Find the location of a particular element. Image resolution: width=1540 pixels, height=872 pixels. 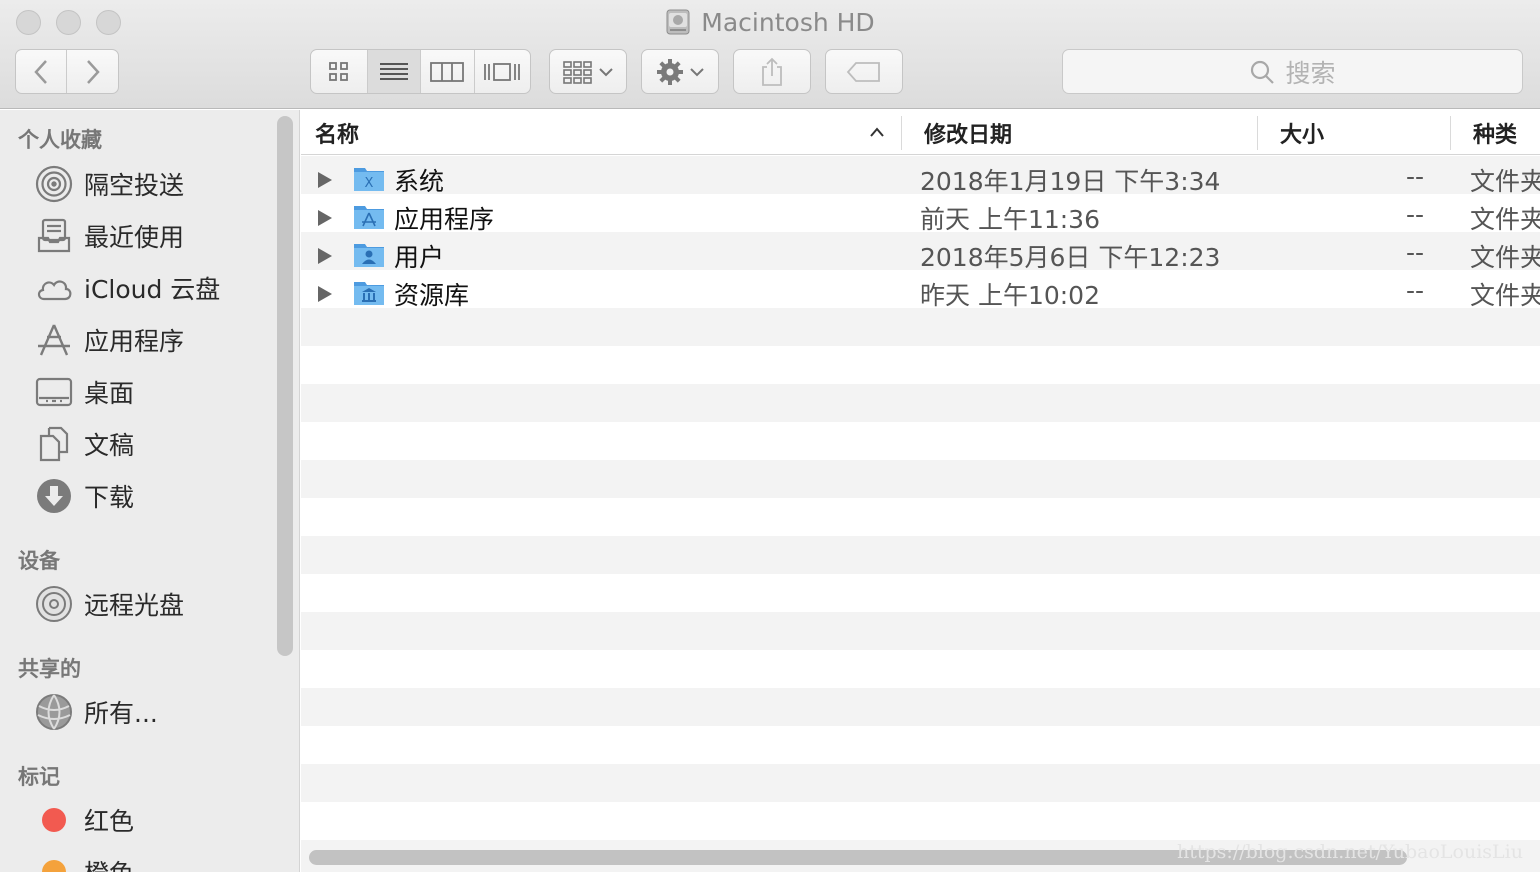

tag-button is located at coordinates (864, 71).